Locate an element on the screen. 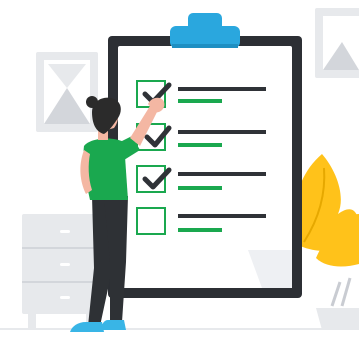 This screenshot has width=359, height=338. background-dresser is located at coordinates (61, 271).